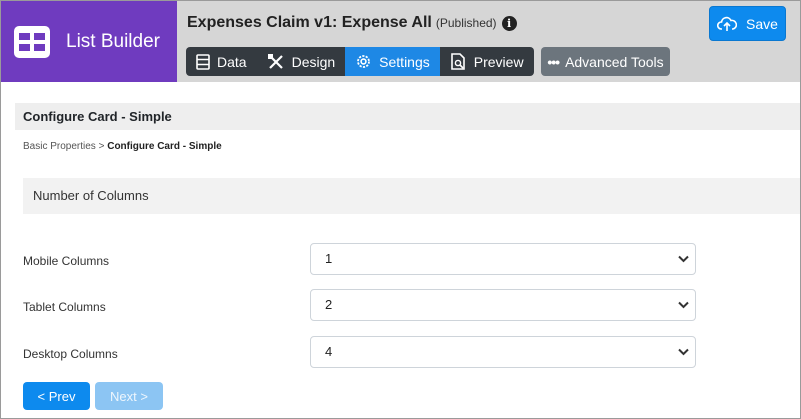 Image resolution: width=801 pixels, height=419 pixels. Describe the element at coordinates (113, 41) in the screenshot. I see `brand-title: List Builder` at that location.